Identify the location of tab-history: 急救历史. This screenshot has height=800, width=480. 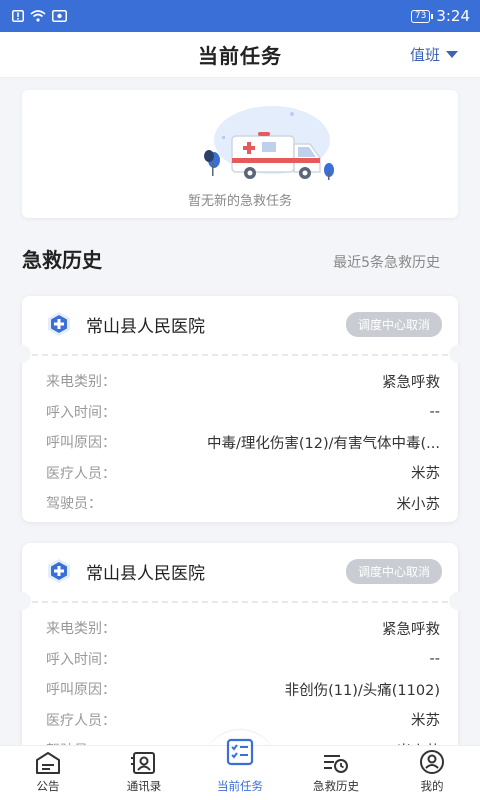
(336, 773).